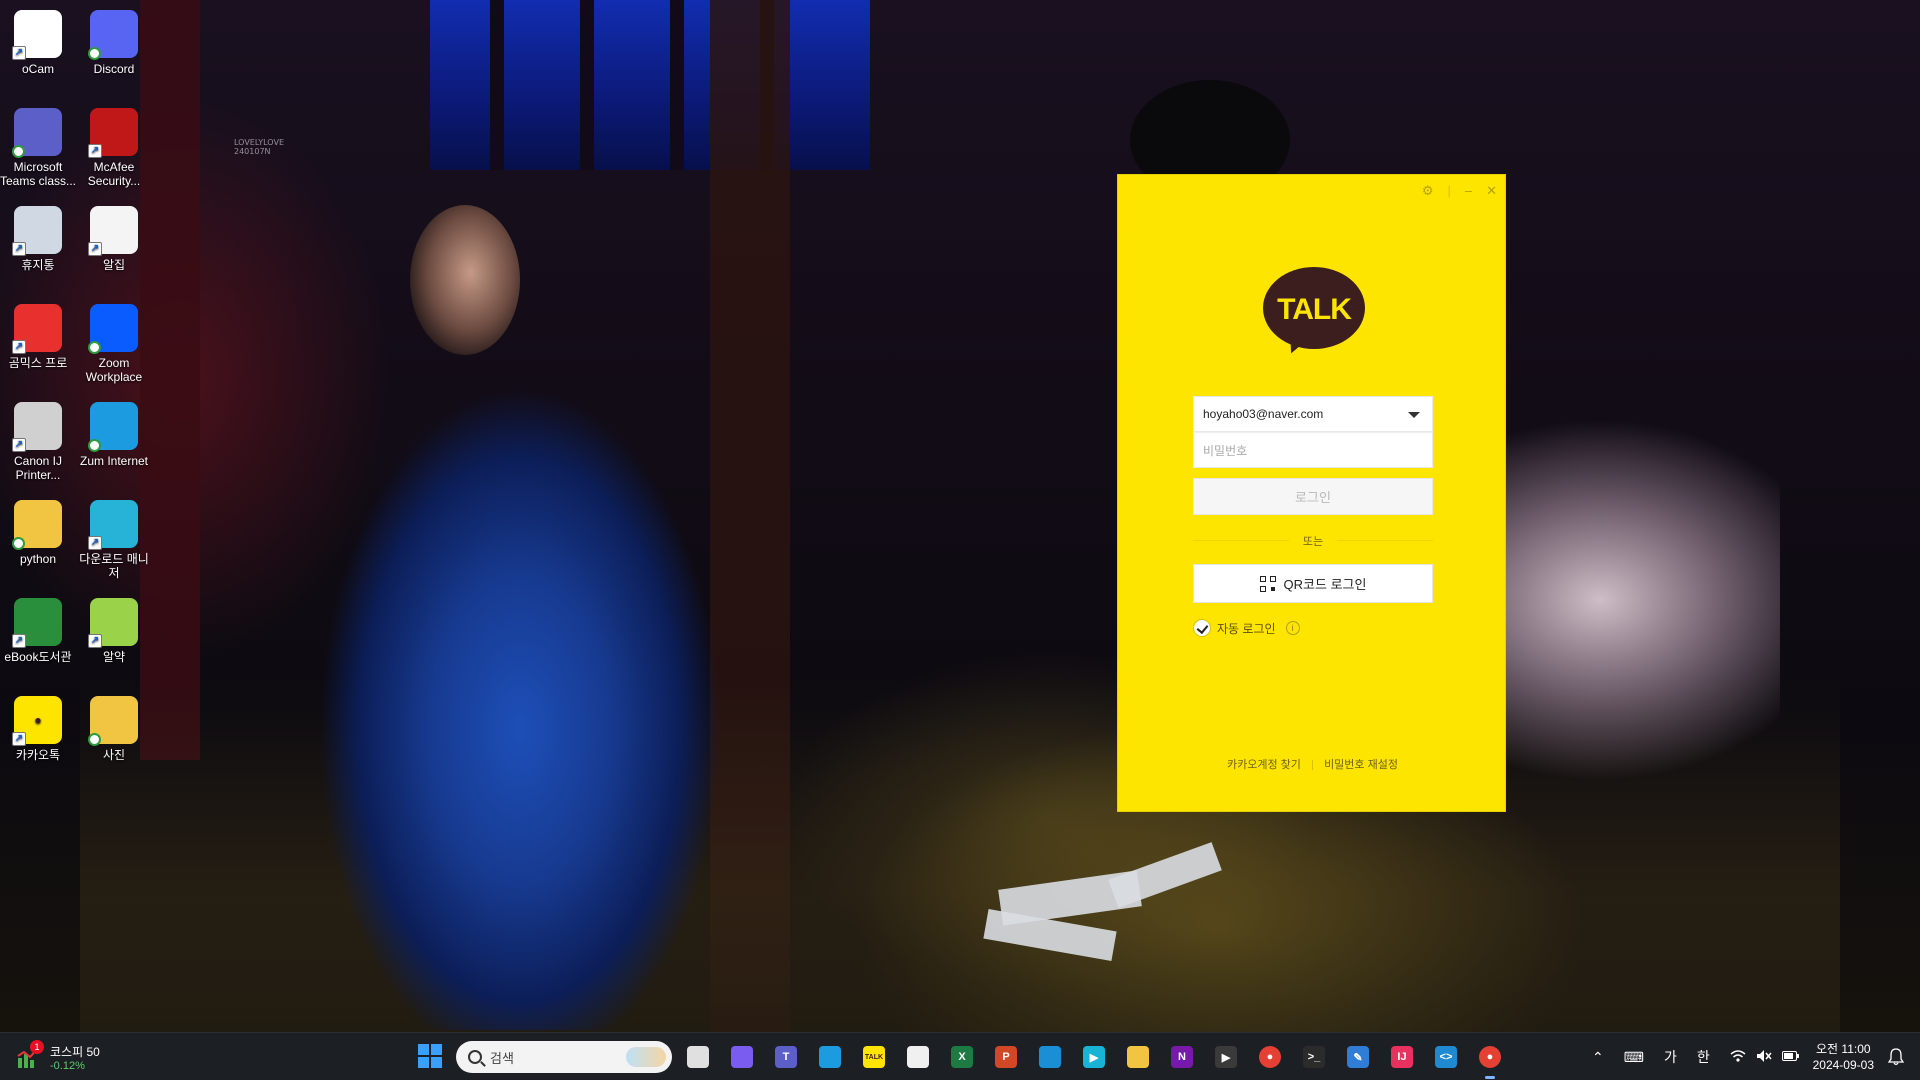 Image resolution: width=1920 pixels, height=1080 pixels. What do you see at coordinates (1292, 628) in the screenshot?
I see `info-icon: i` at bounding box center [1292, 628].